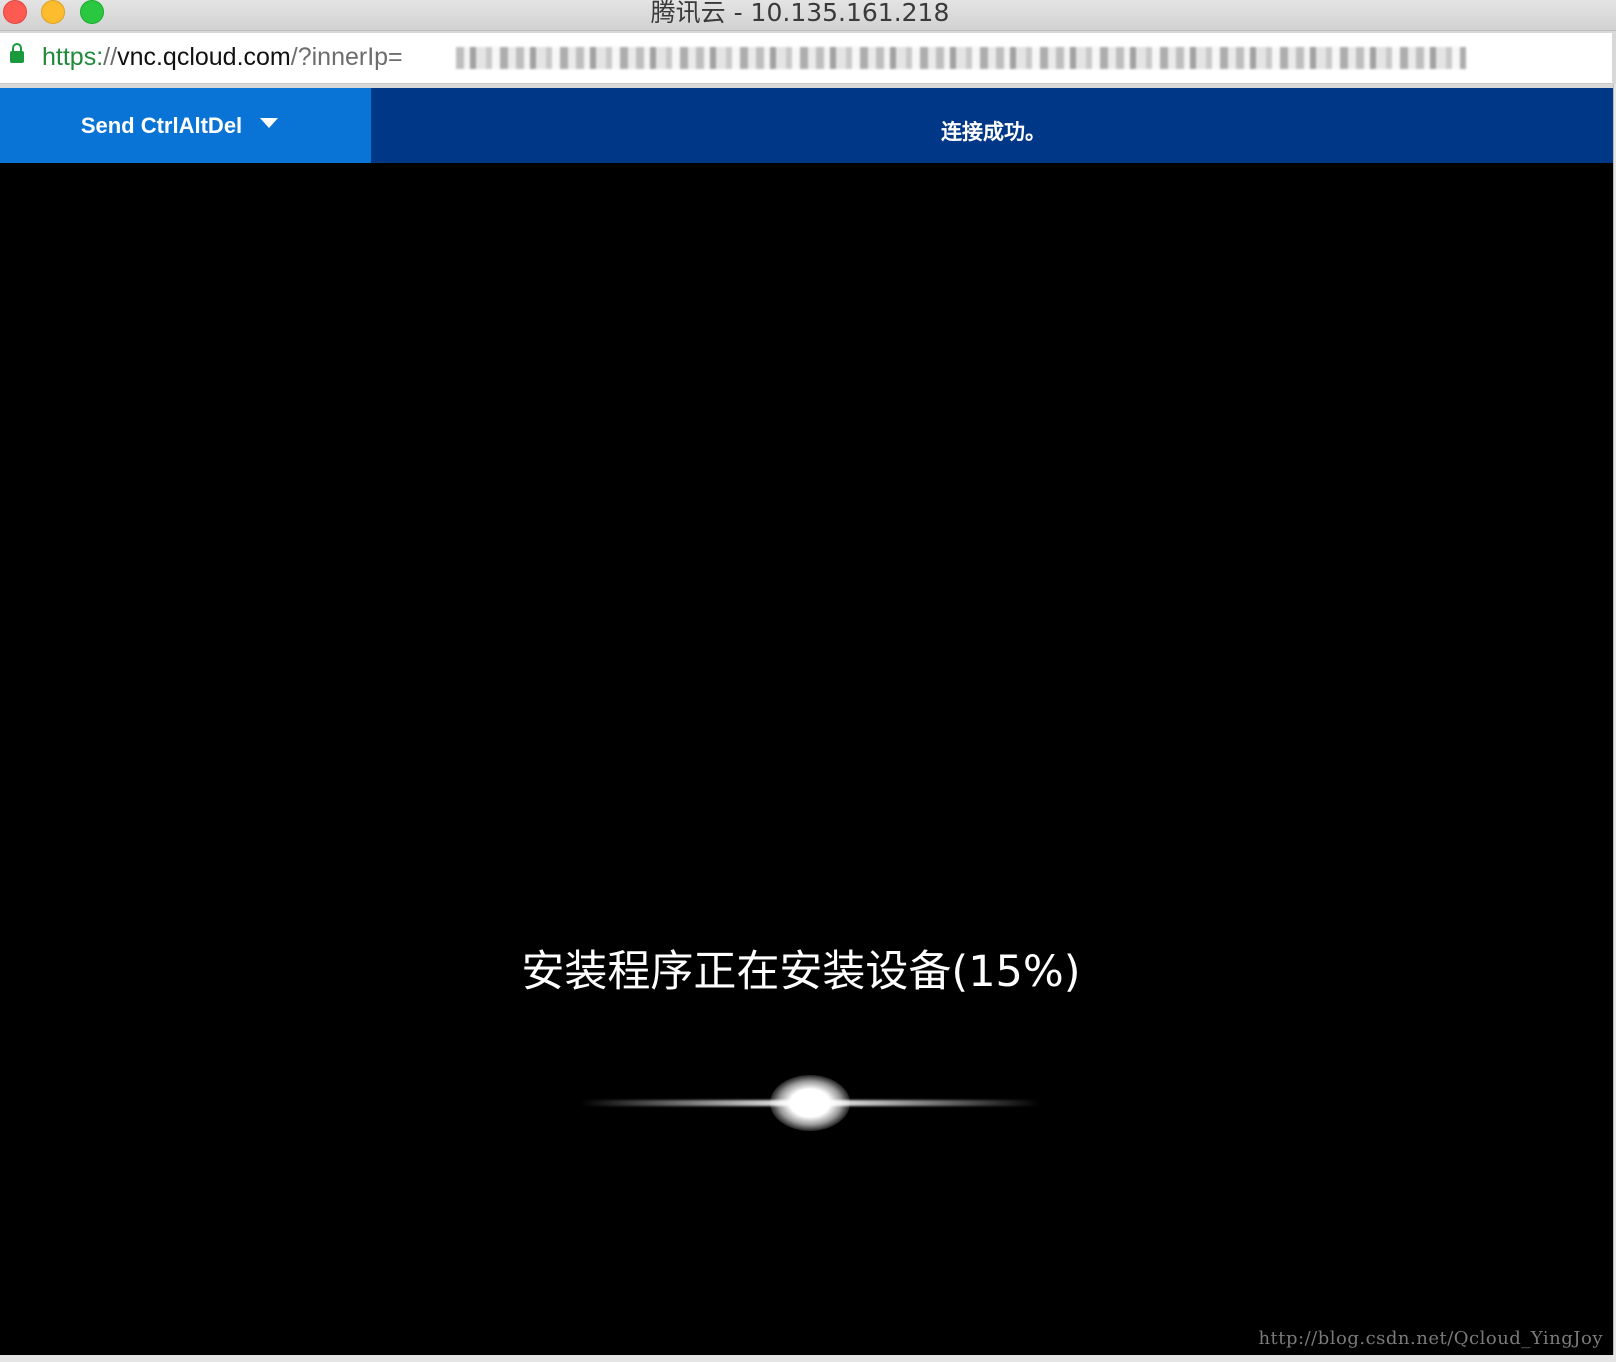  Describe the element at coordinates (801, 972) in the screenshot. I see `install-status-text: 安装程序正在安装设备(15%)` at that location.